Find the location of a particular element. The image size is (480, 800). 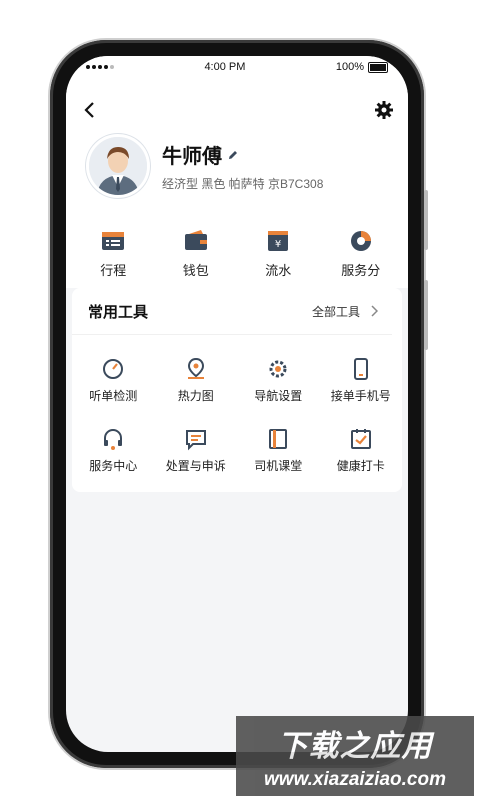

tool-driver-classroom: 司机课堂 is located at coordinates (278, 450).